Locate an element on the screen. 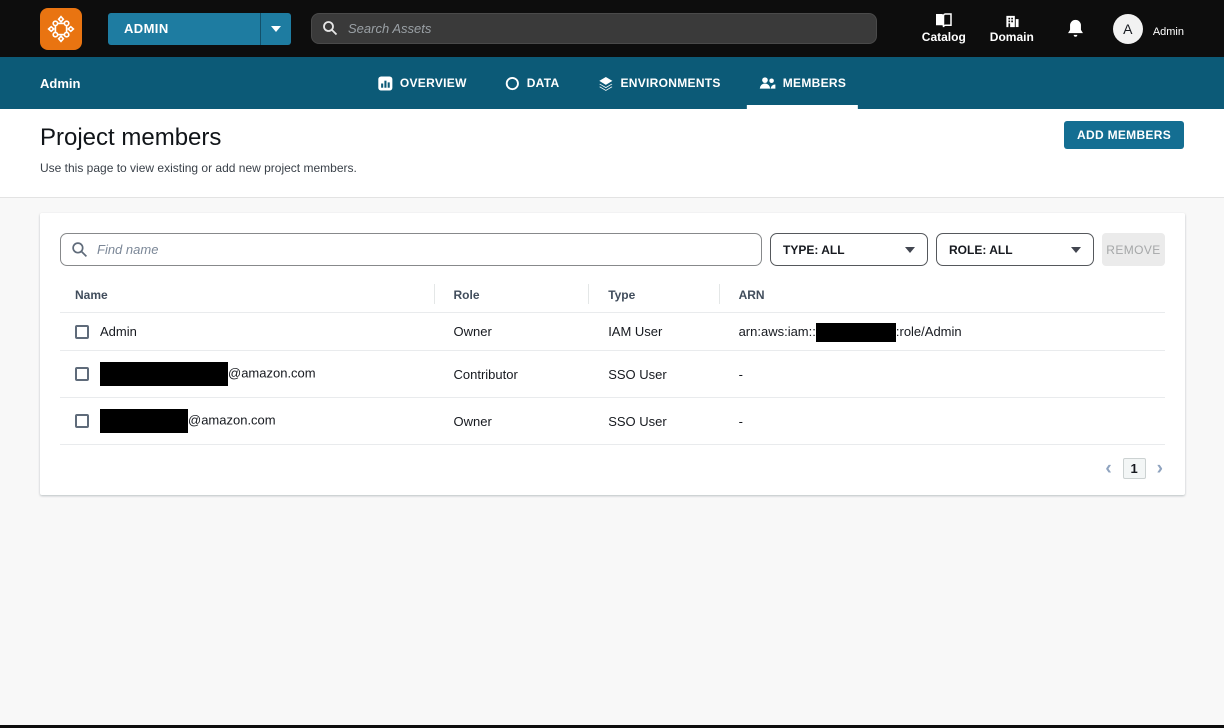 The height and width of the screenshot is (728, 1224). avatar-initial: A is located at coordinates (1128, 28).